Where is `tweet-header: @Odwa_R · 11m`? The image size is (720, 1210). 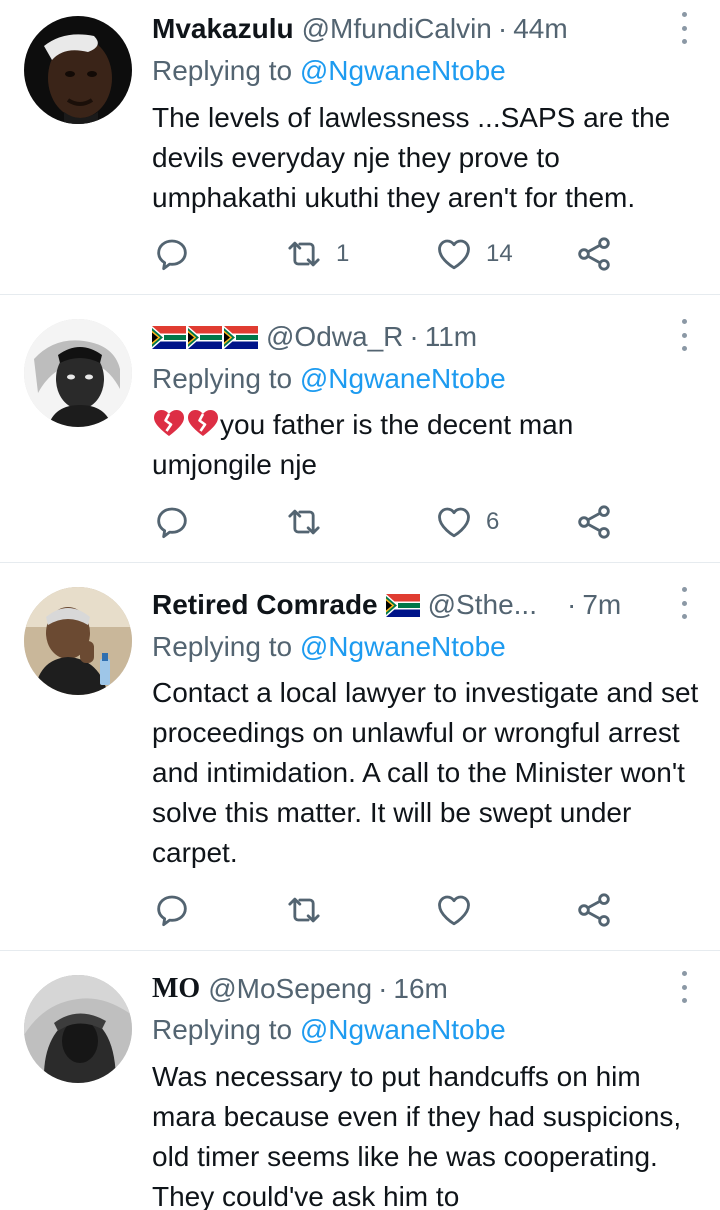 tweet-header: @Odwa_R · 11m is located at coordinates (406, 337).